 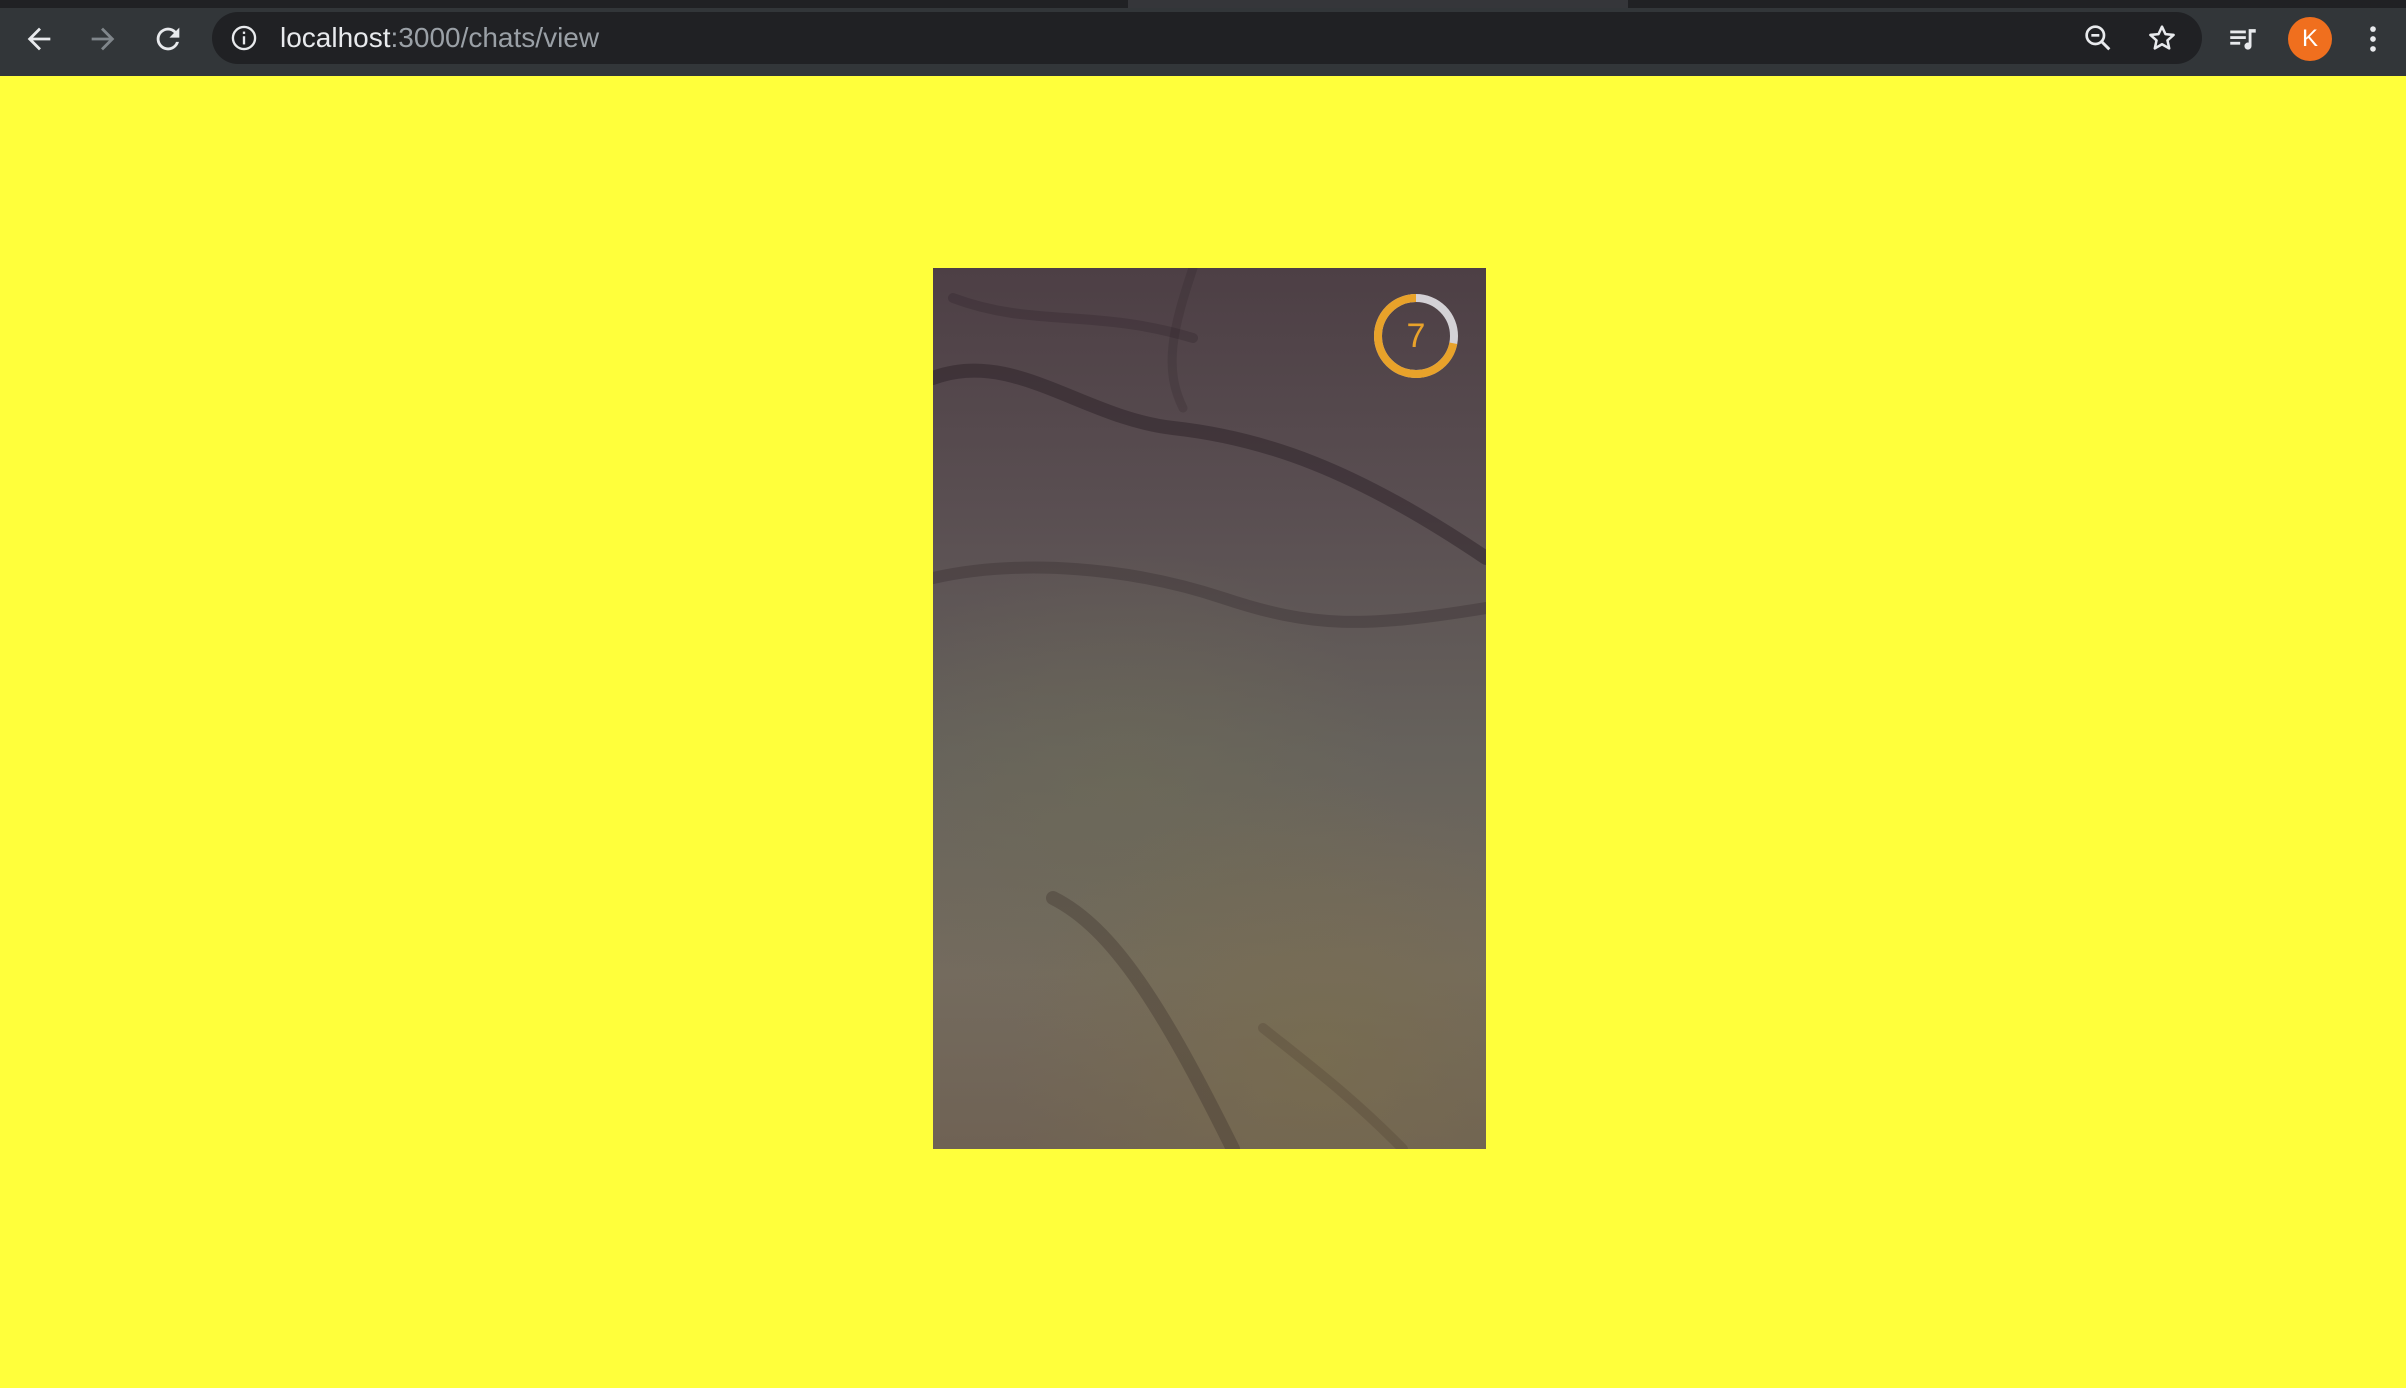 I want to click on timer-seconds: 7, so click(x=1416, y=336).